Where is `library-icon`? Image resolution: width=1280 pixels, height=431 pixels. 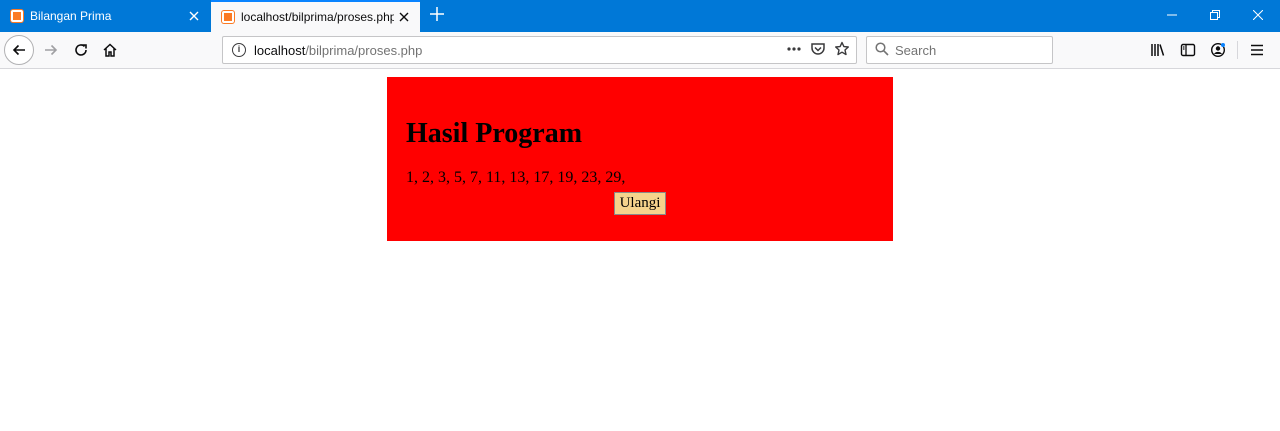 library-icon is located at coordinates (1158, 50).